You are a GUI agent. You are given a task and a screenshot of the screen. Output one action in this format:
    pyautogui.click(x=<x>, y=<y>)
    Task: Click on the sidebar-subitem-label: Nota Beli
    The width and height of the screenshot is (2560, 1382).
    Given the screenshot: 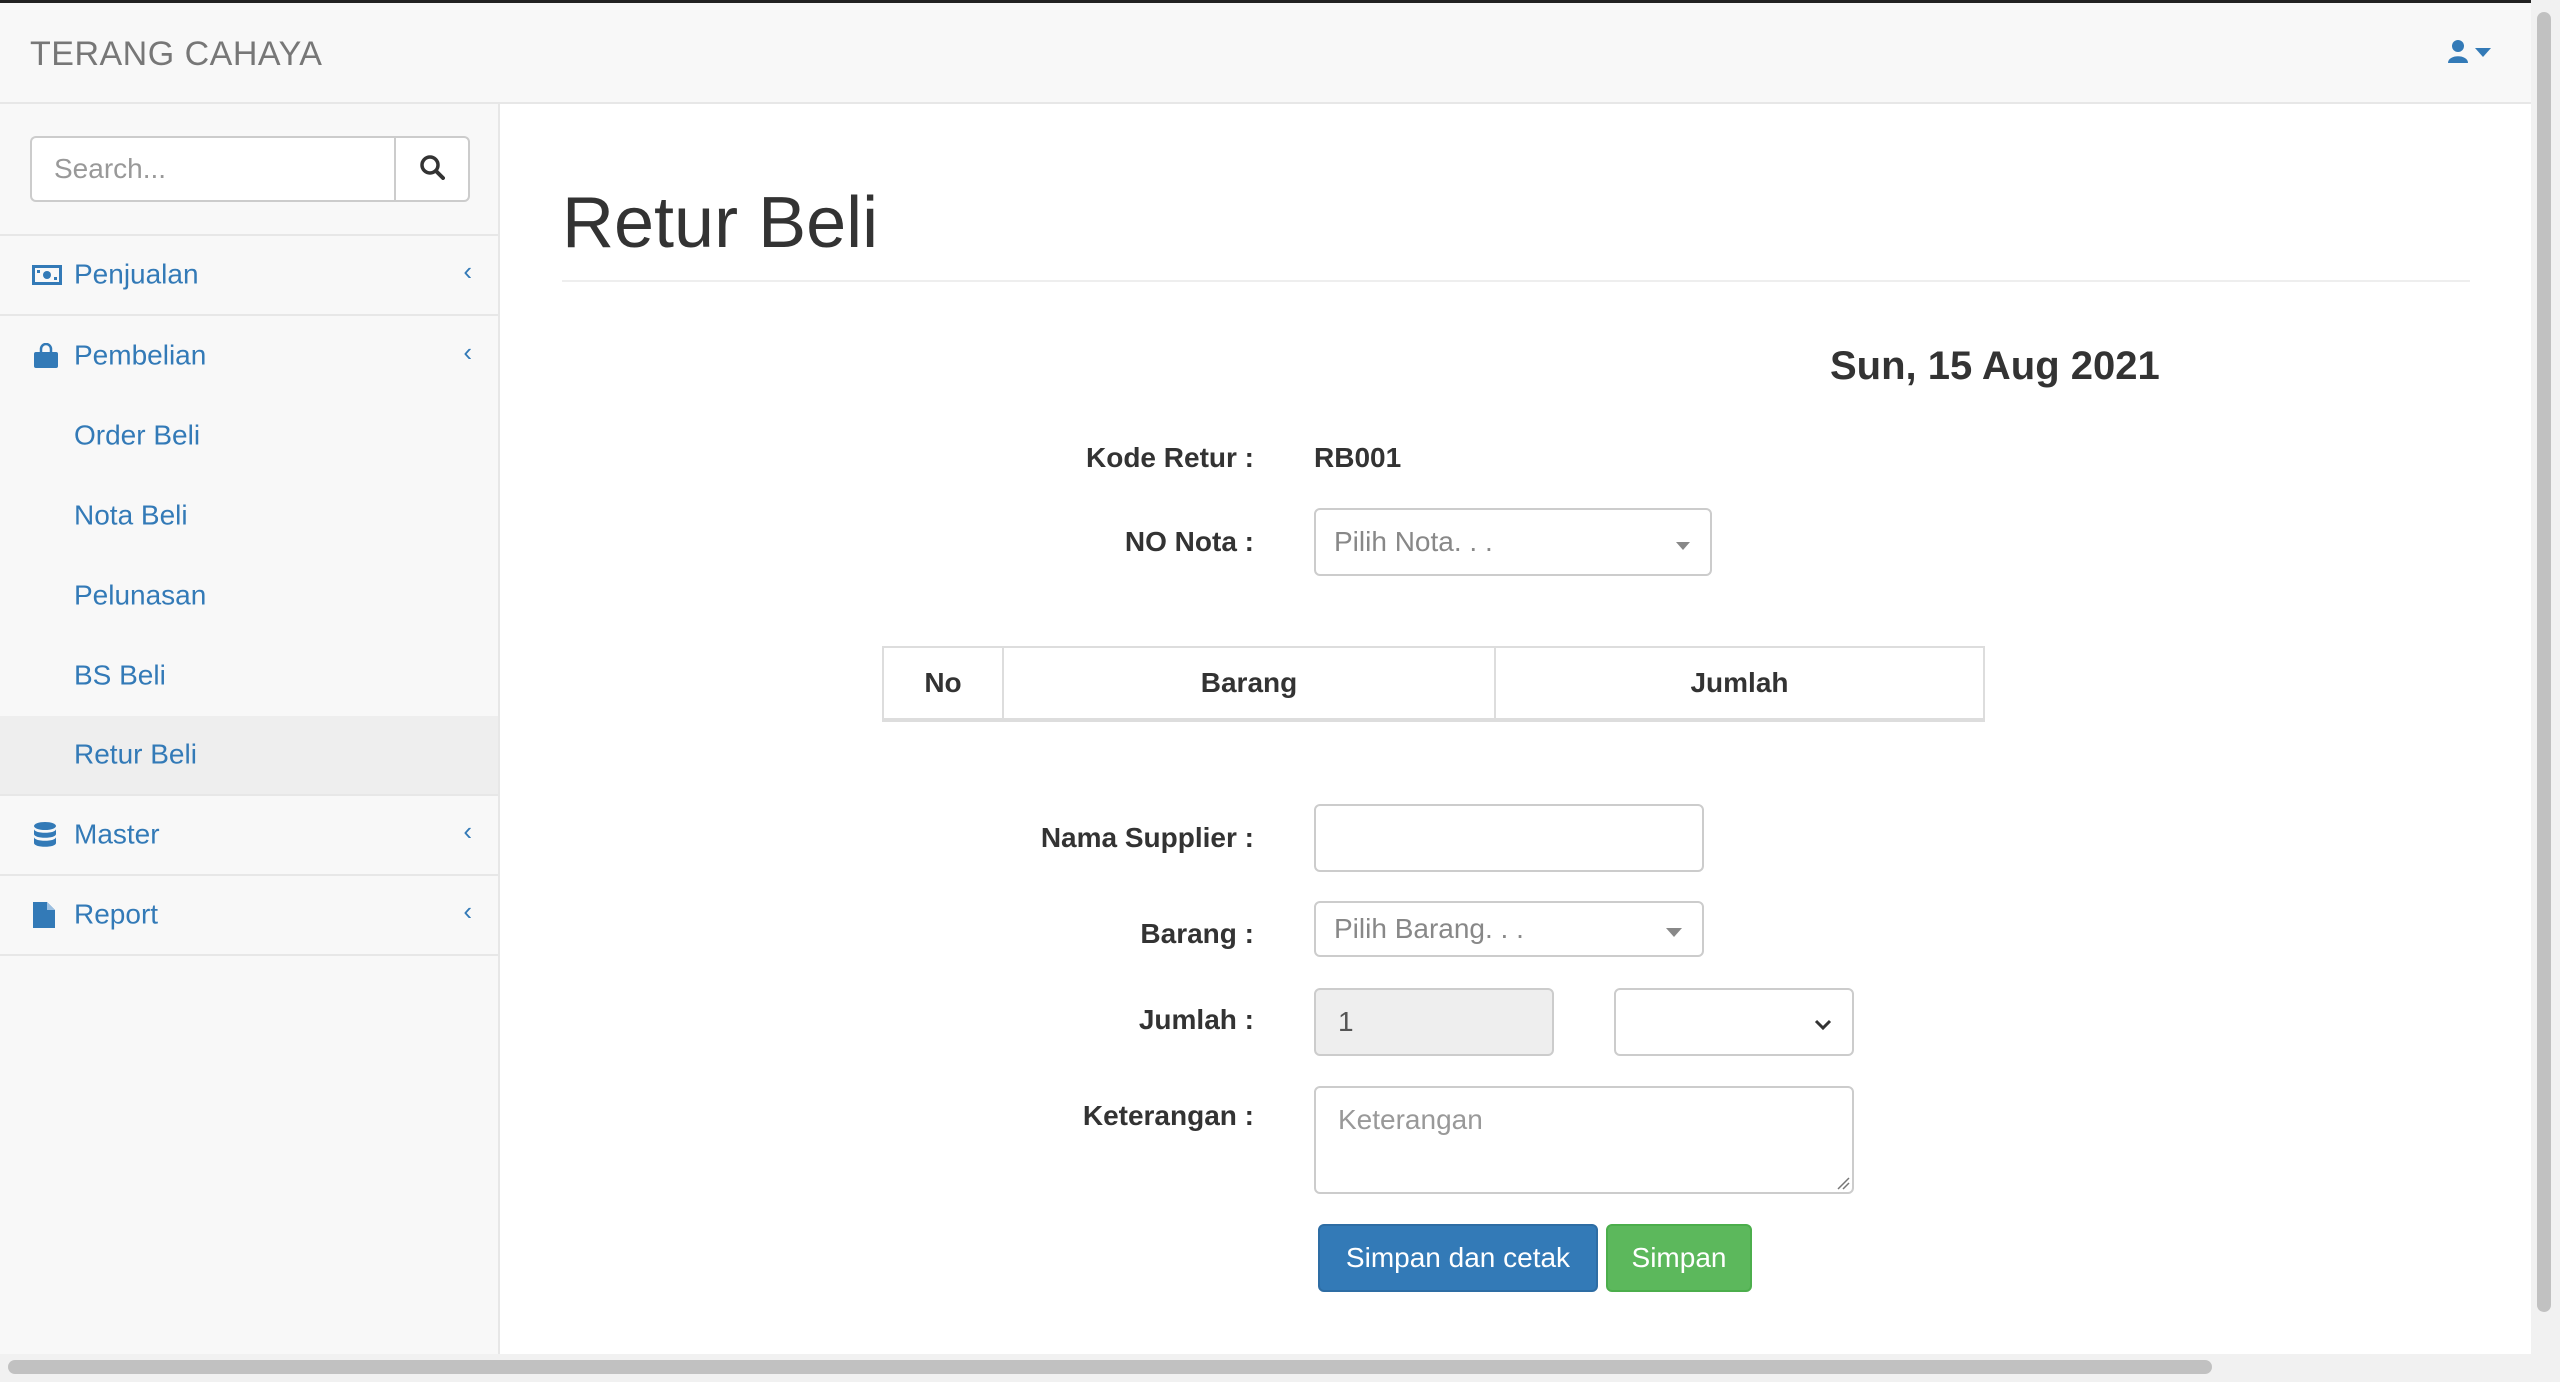 What is the action you would take?
    pyautogui.click(x=131, y=515)
    